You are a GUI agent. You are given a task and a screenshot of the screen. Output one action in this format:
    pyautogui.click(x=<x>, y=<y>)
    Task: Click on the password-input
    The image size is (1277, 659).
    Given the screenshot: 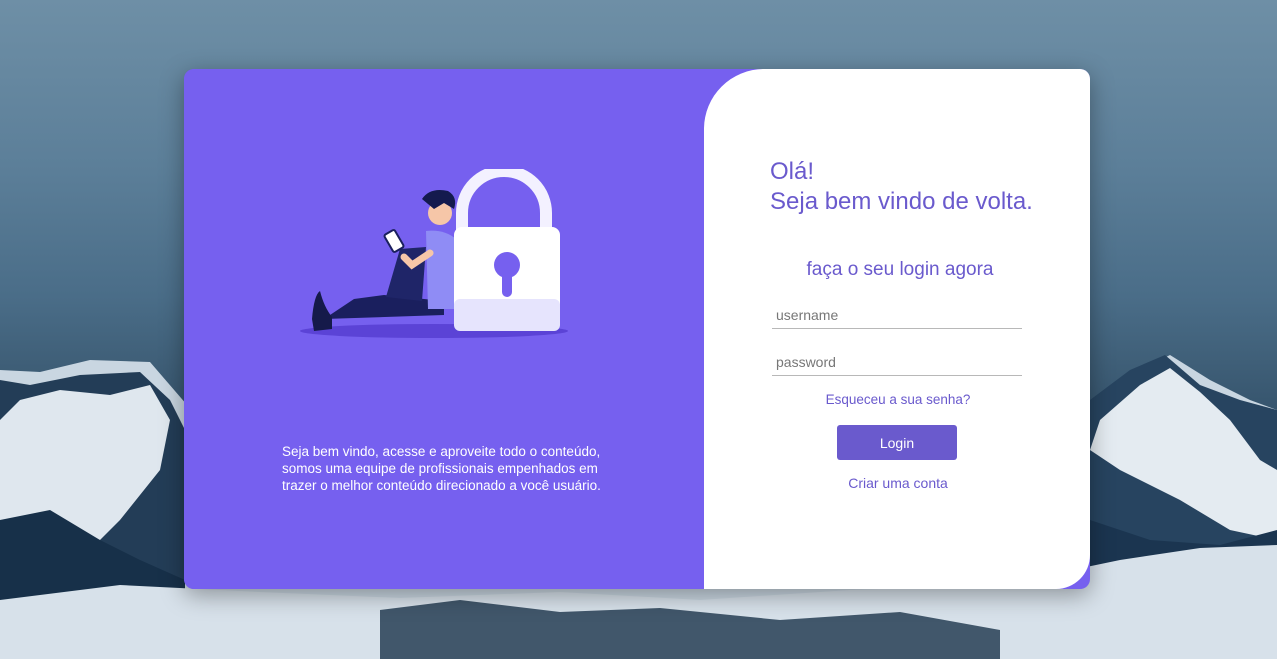 What is the action you would take?
    pyautogui.click(x=897, y=362)
    